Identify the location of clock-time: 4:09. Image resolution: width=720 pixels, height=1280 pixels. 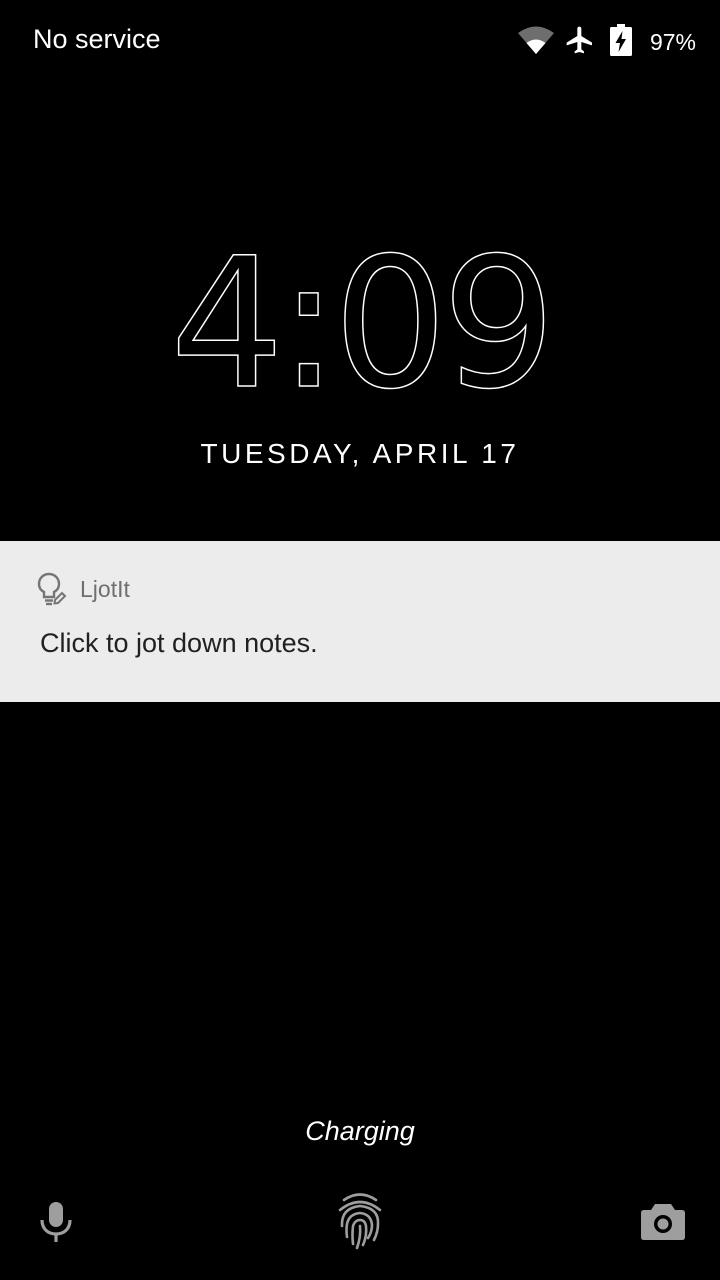
(360, 325).